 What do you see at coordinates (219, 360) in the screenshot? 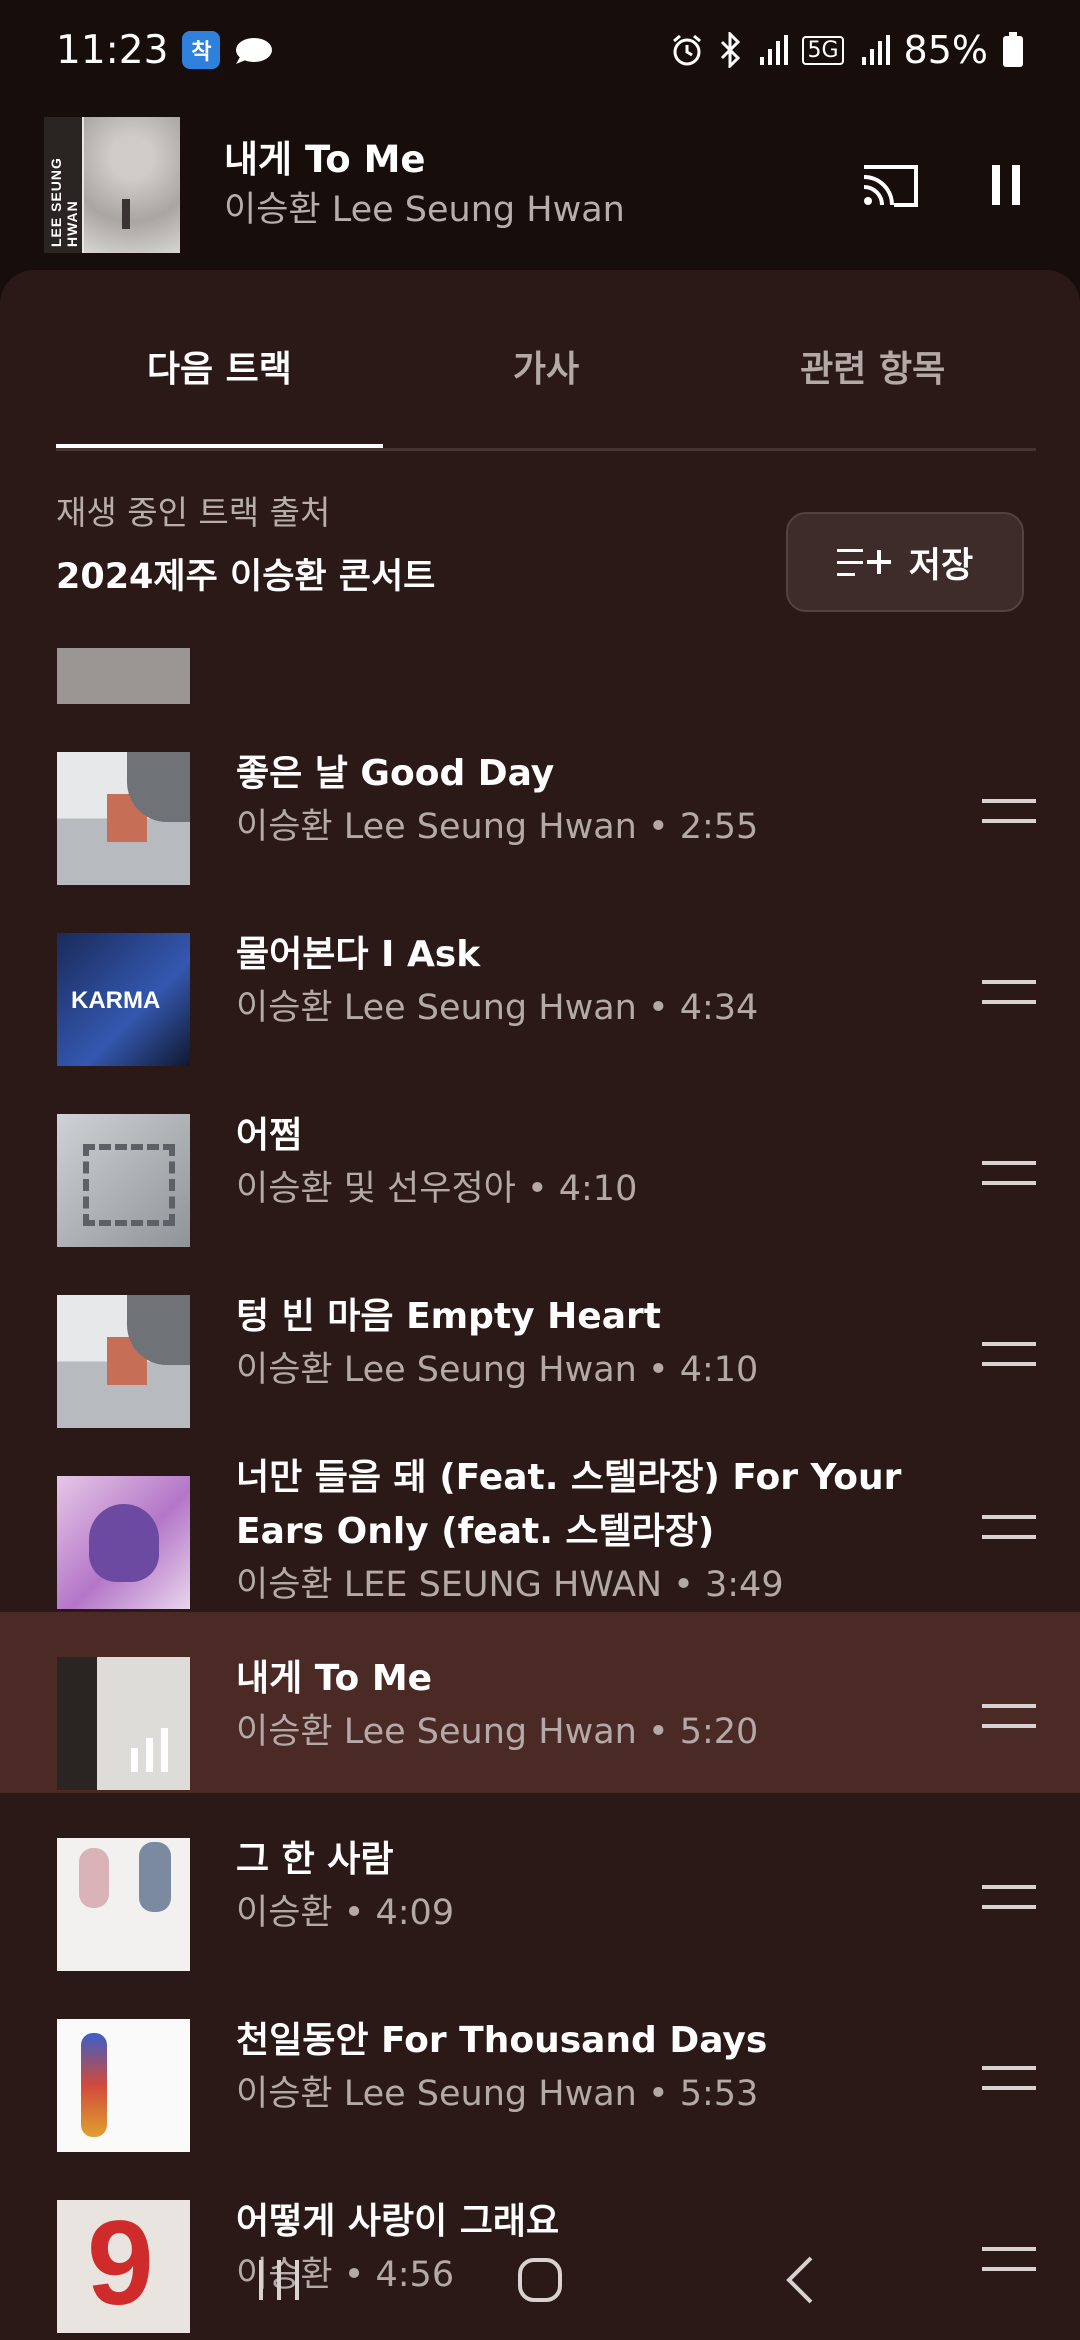
I see `tab-up-next: 다음 트랙` at bounding box center [219, 360].